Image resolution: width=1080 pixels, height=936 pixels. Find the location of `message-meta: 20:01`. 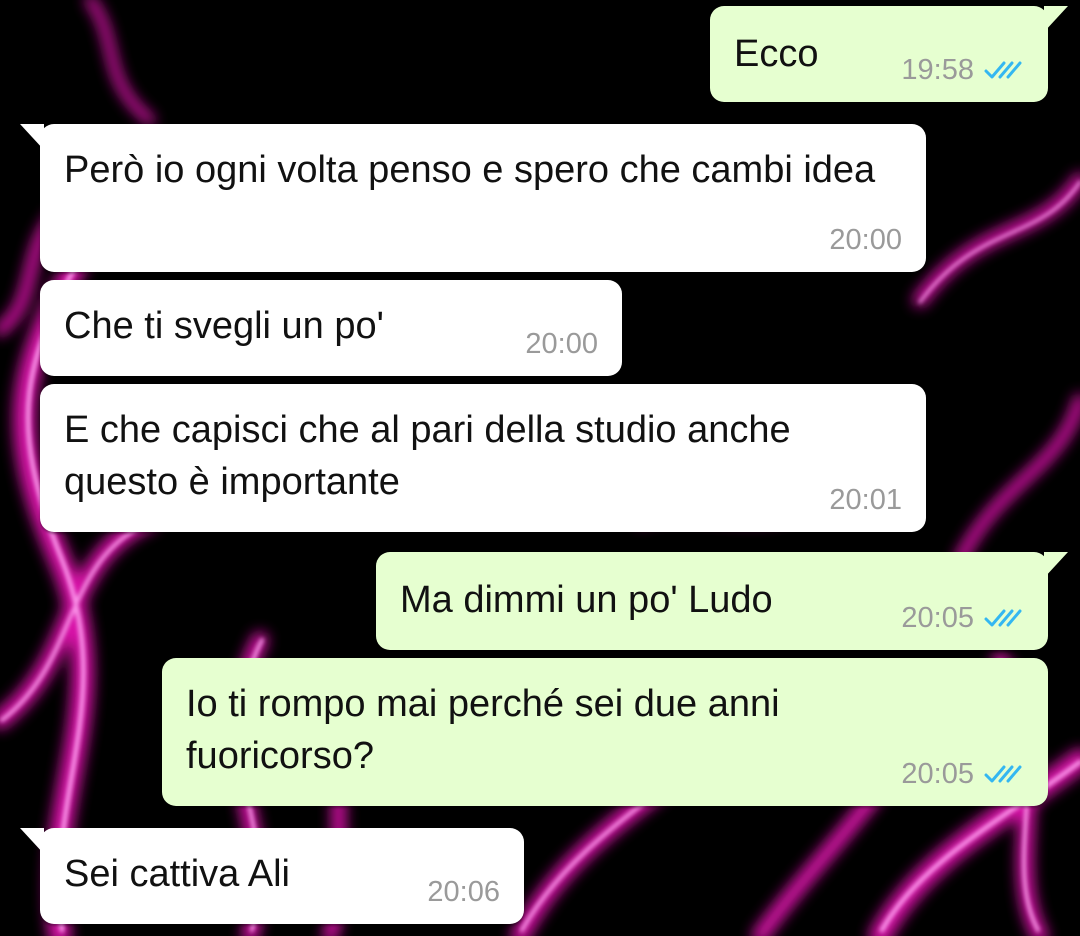

message-meta: 20:01 is located at coordinates (865, 500).